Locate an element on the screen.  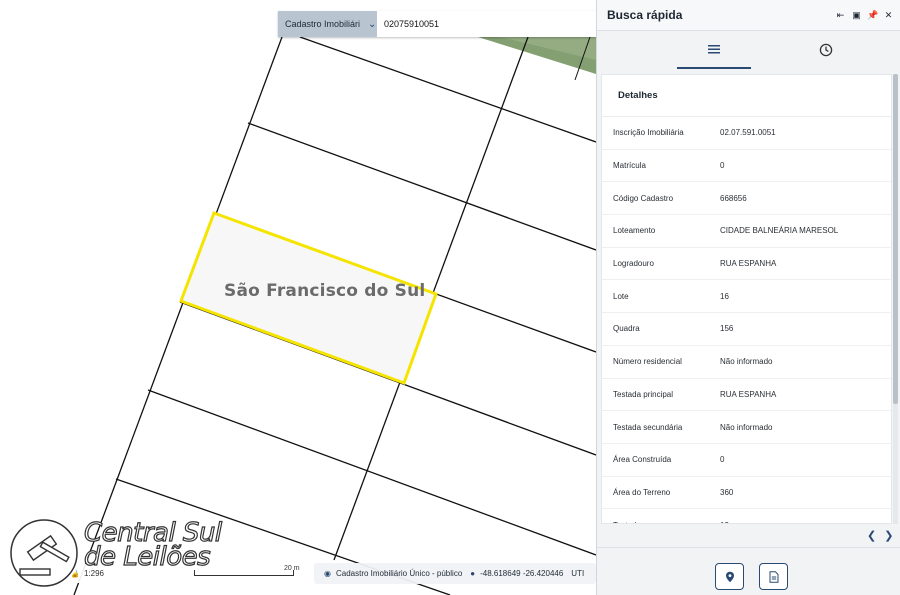
close-icon: ✕ is located at coordinates (888, 15).